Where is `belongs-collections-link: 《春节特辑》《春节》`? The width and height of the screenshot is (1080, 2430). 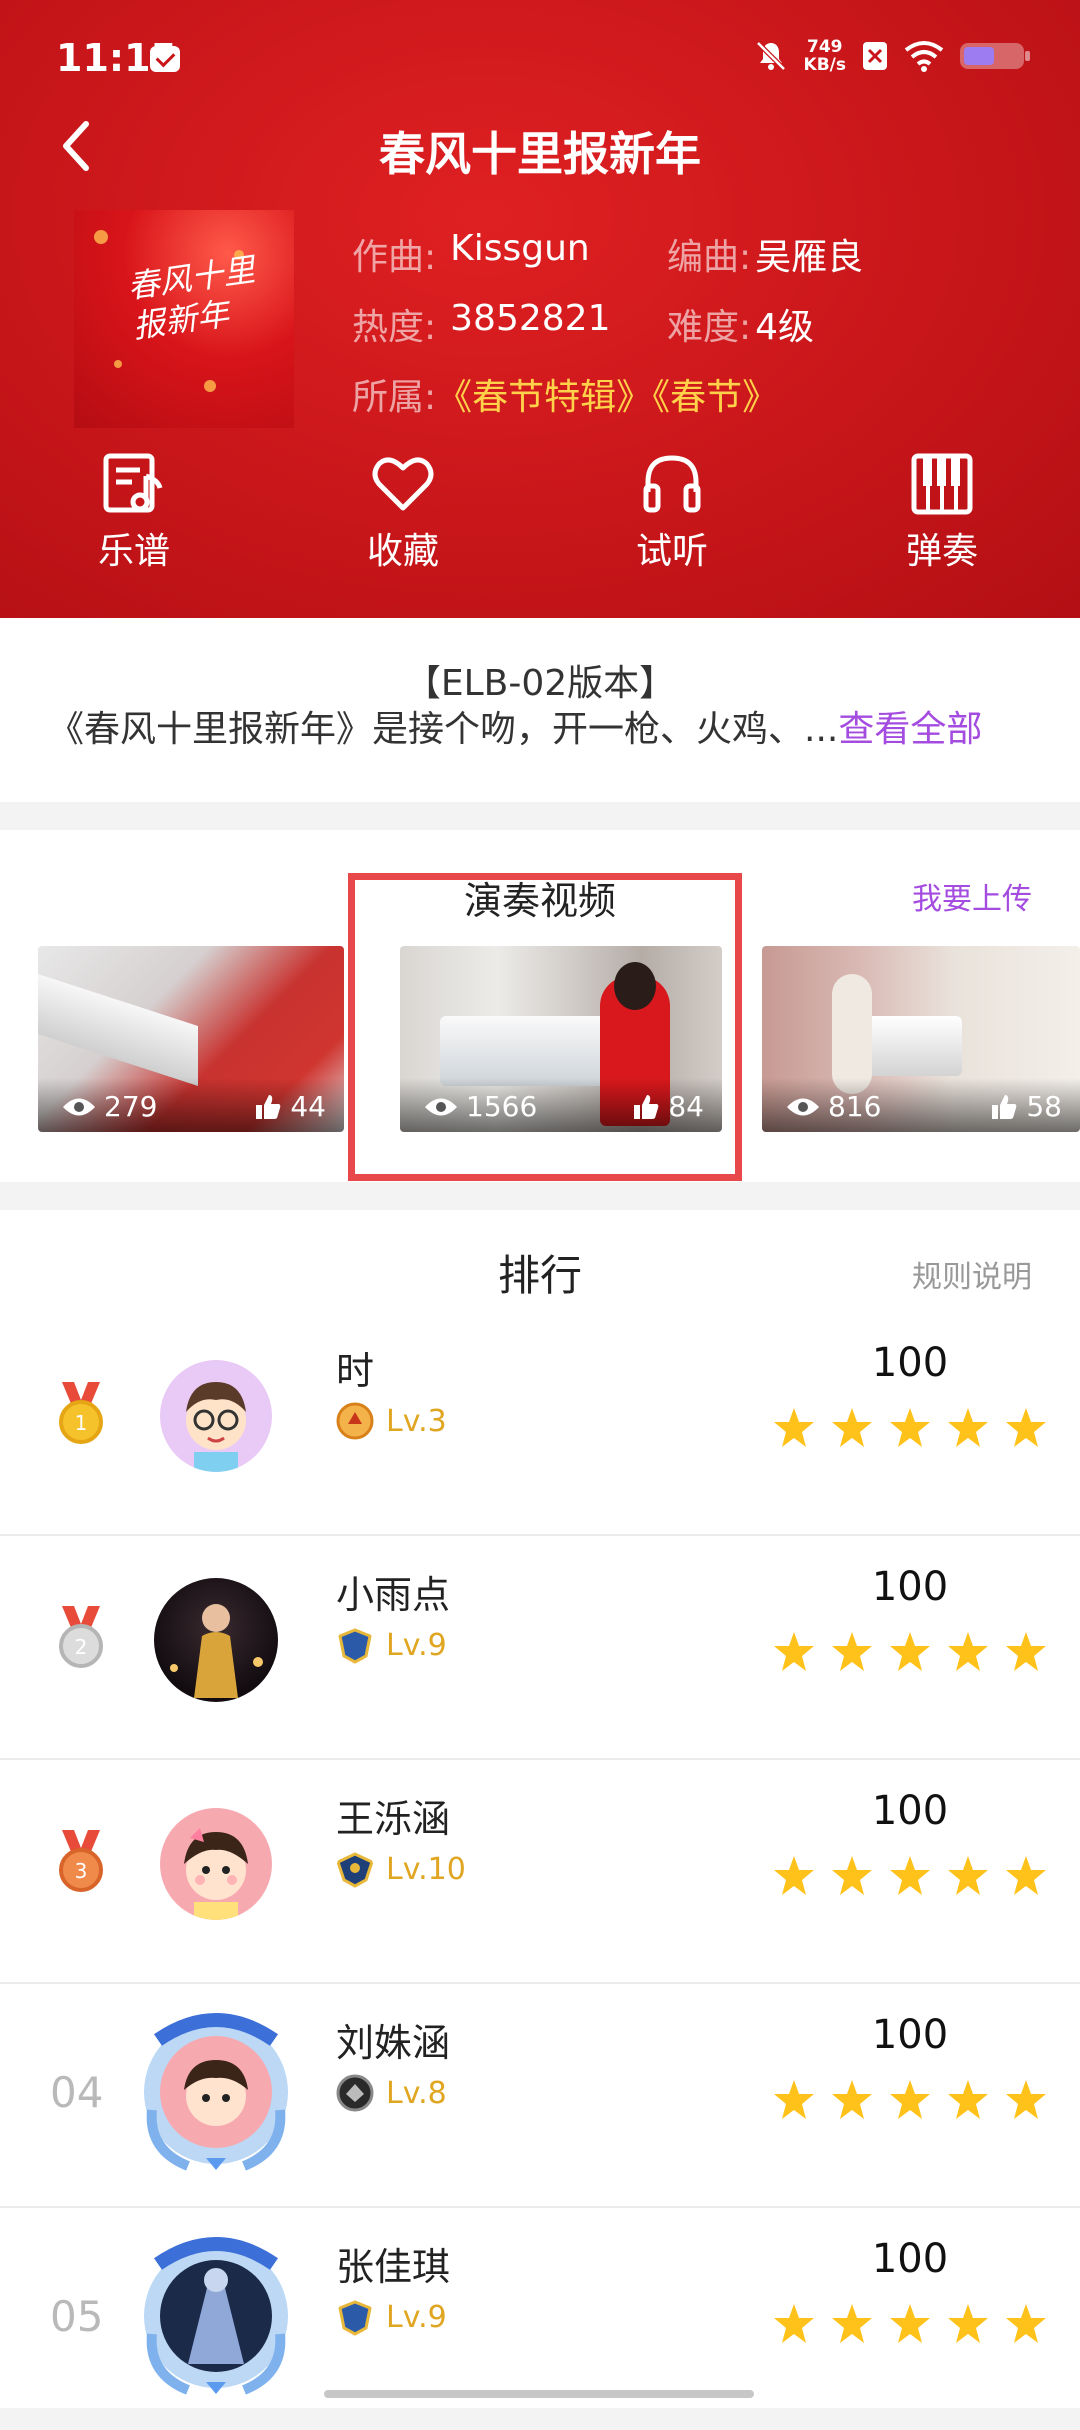
belongs-collections-link: 《春节特辑》《春节》 is located at coordinates (607, 403).